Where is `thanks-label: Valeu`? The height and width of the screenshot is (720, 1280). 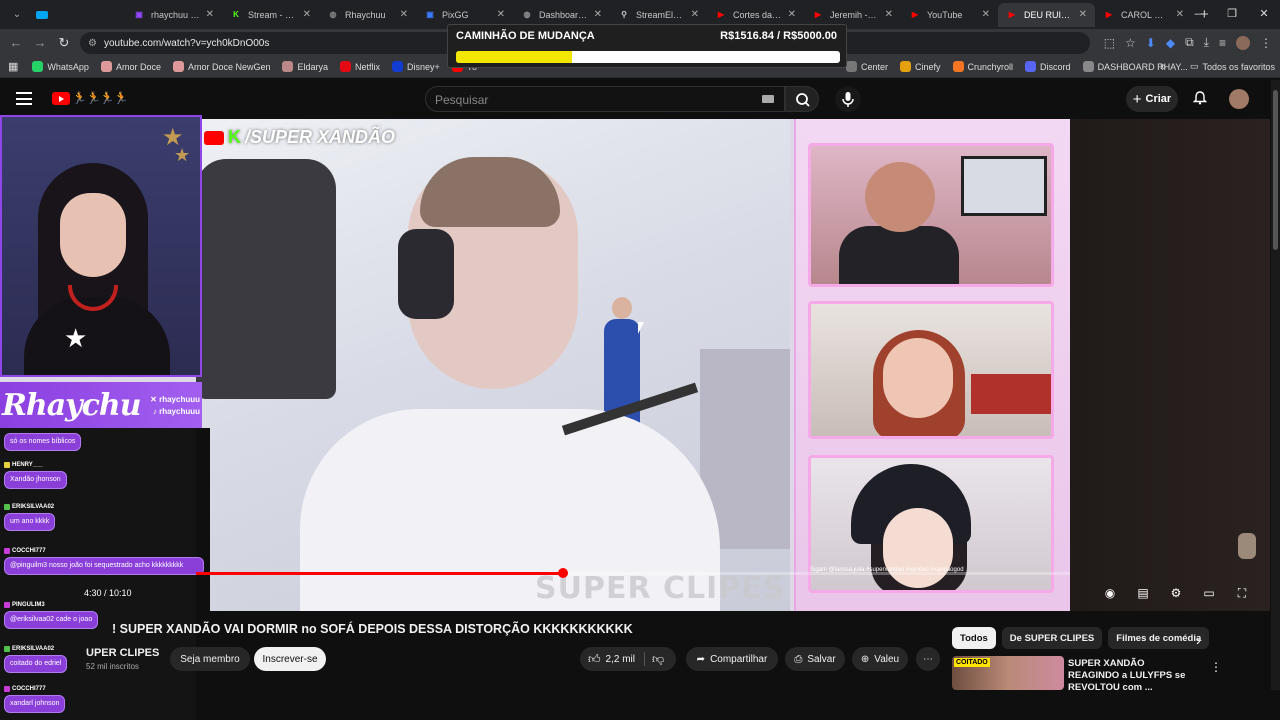 thanks-label: Valeu is located at coordinates (887, 659).